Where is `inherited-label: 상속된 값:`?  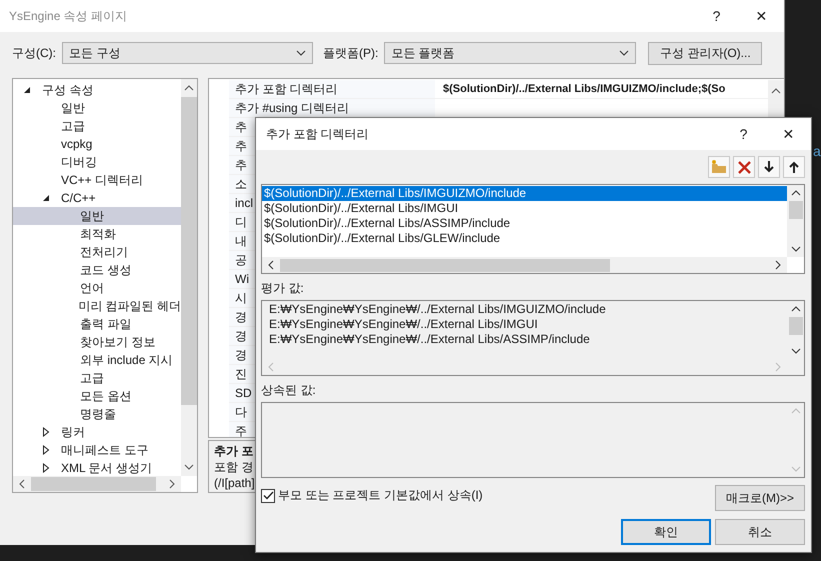 inherited-label: 상속된 값: is located at coordinates (289, 390).